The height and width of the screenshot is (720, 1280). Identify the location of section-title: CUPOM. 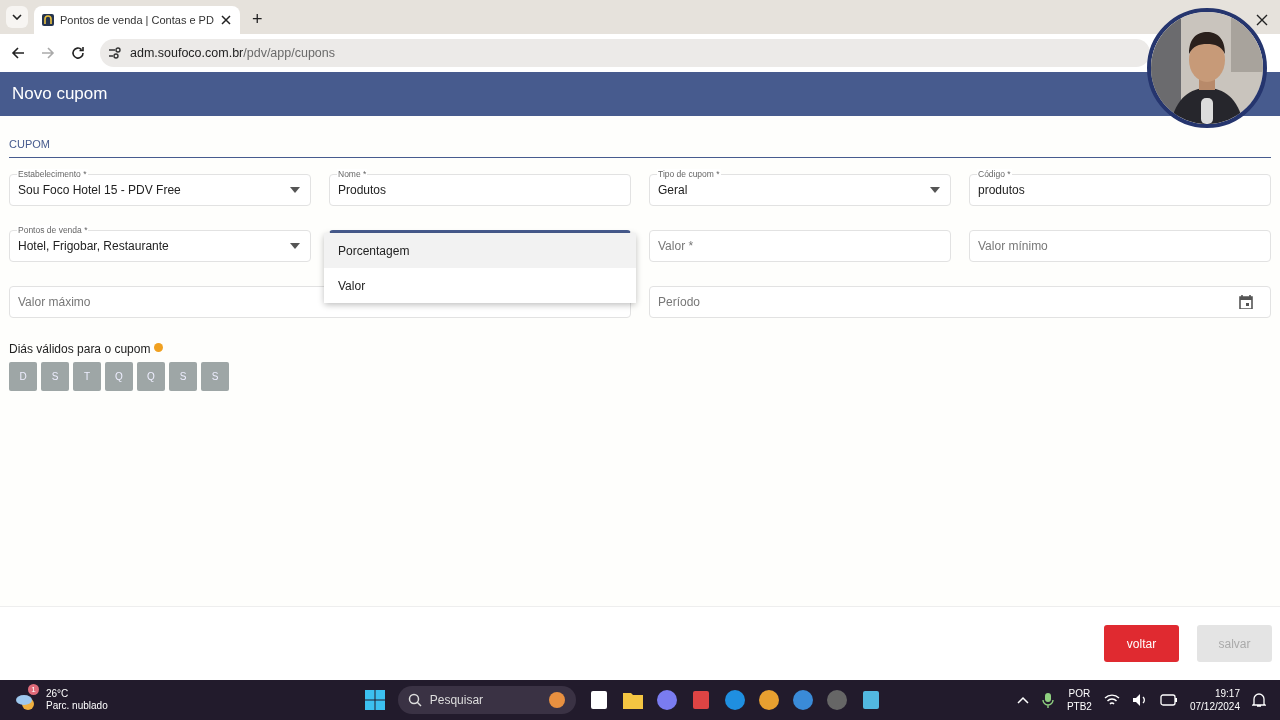
(29, 144).